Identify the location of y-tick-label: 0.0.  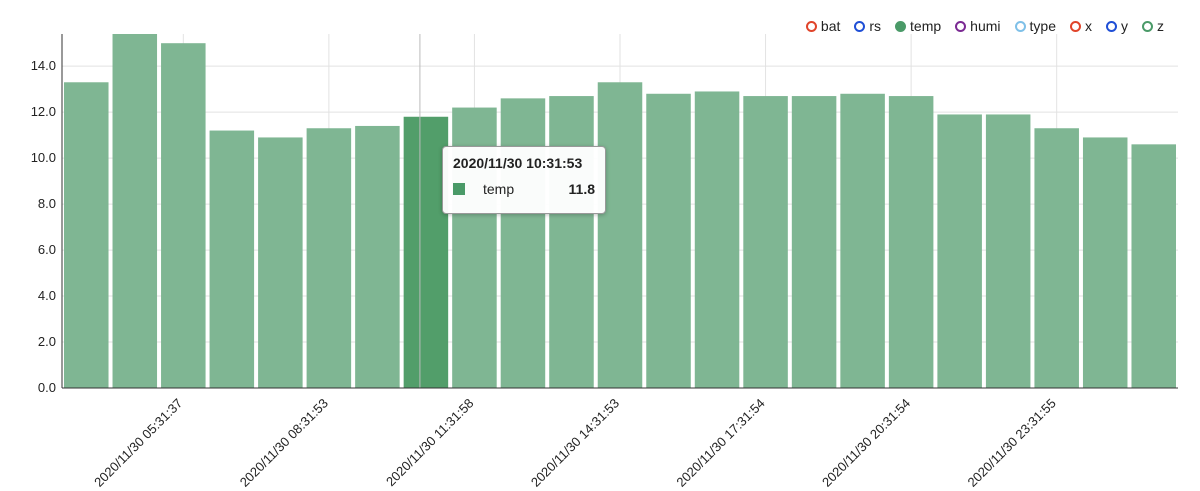
(47, 387).